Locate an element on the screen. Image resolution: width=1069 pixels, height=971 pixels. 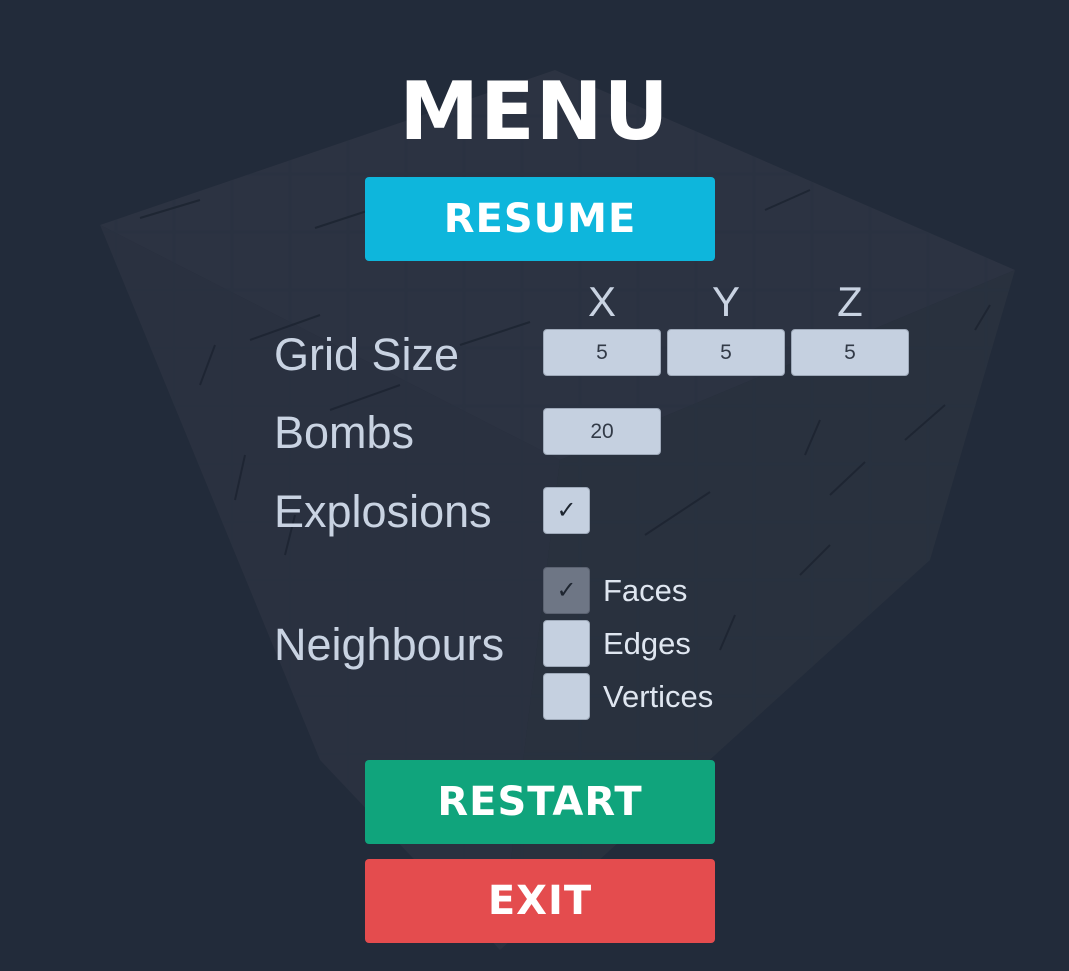
axis-z-label: Z is located at coordinates (850, 301).